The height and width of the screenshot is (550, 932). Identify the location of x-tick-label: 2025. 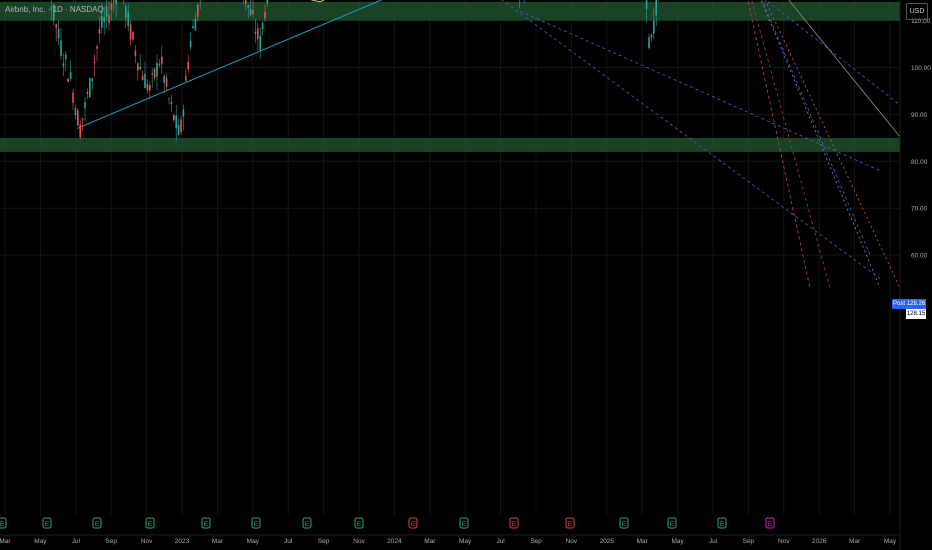
(607, 541).